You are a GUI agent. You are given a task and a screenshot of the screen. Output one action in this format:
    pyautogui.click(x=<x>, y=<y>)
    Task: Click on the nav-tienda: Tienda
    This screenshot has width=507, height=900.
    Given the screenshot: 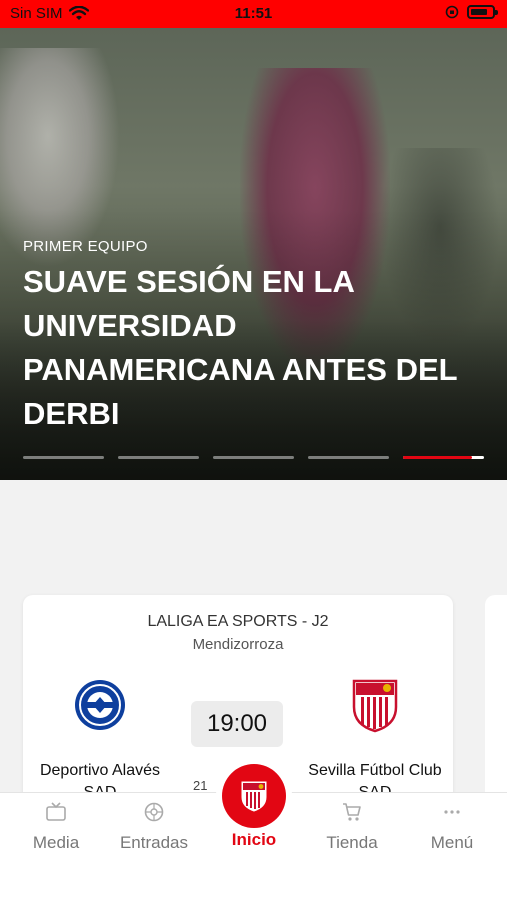 What is the action you would take?
    pyautogui.click(x=352, y=827)
    